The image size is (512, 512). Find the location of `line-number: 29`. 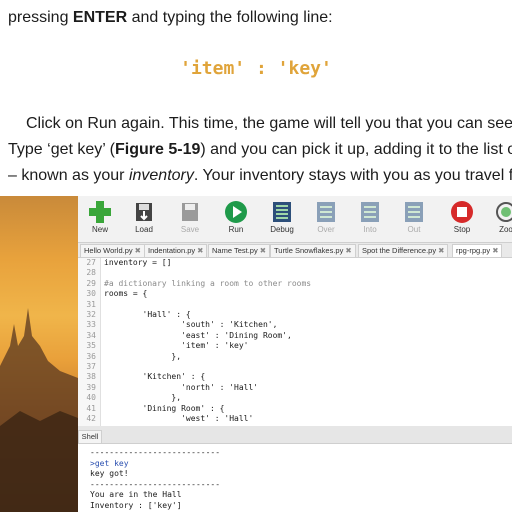

line-number: 29 is located at coordinates (91, 283).